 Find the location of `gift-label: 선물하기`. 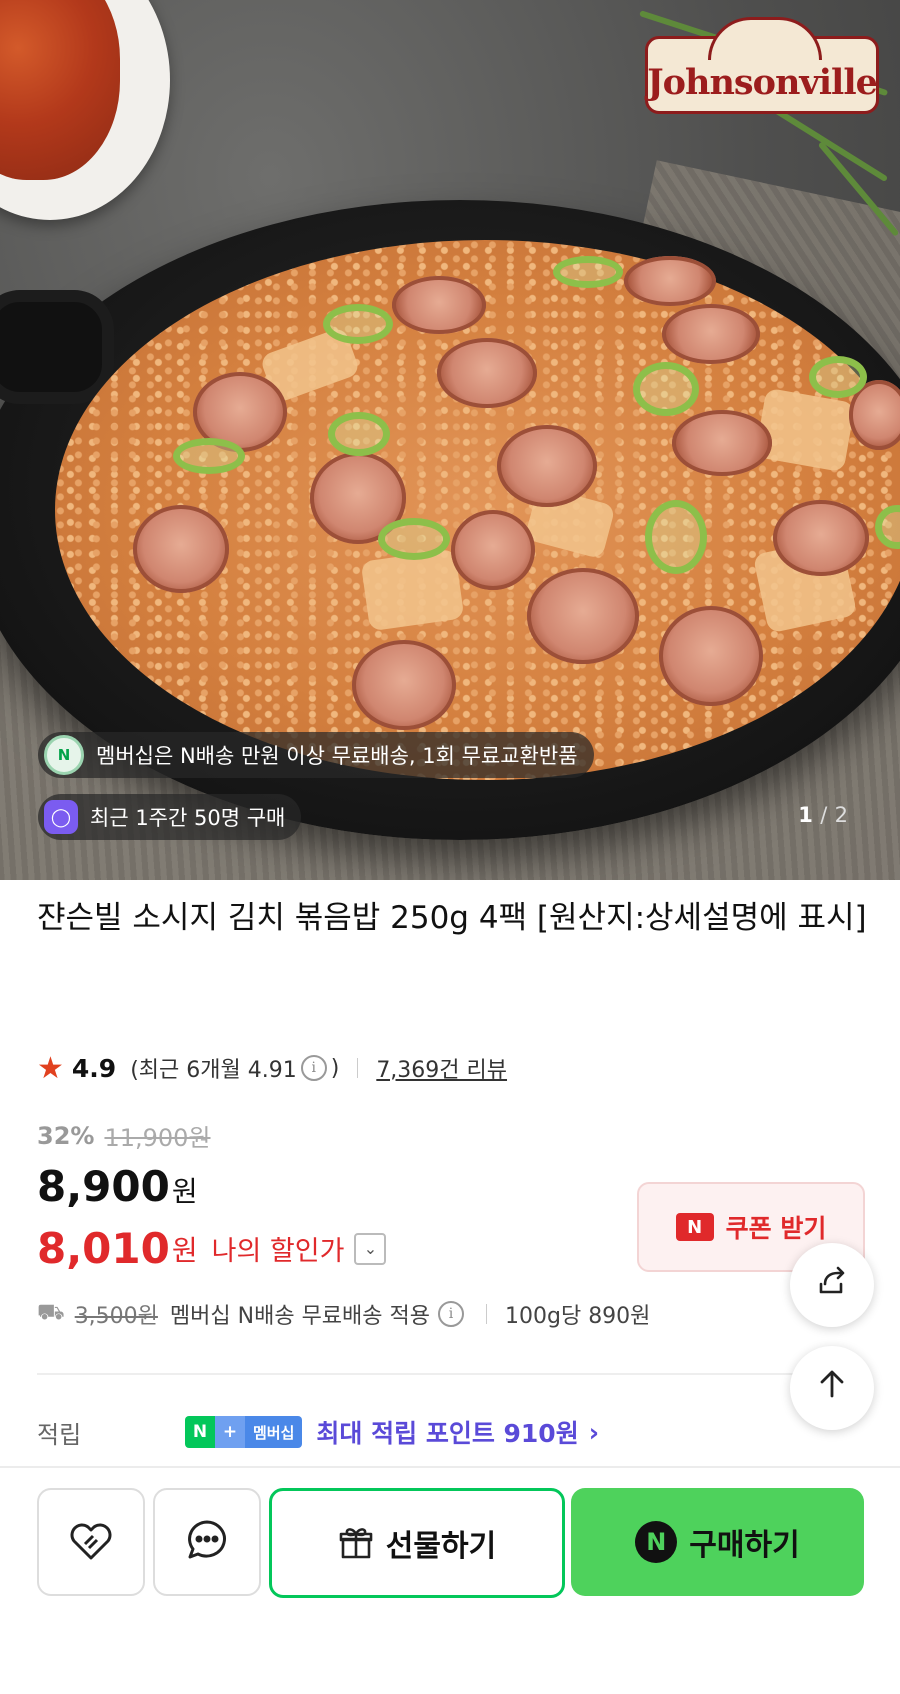

gift-label: 선물하기 is located at coordinates (441, 1546).